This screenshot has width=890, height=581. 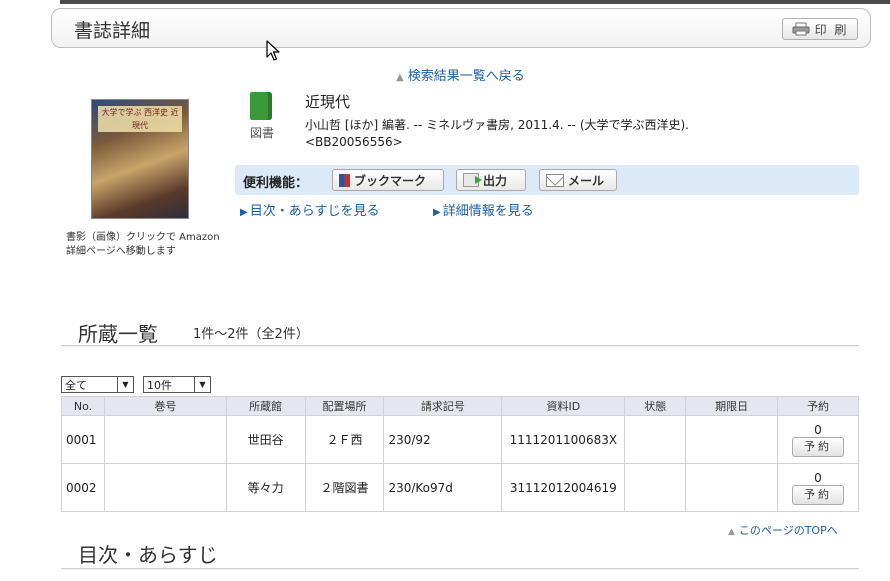 I want to click on filter-select: 全て ▼, so click(x=97, y=384).